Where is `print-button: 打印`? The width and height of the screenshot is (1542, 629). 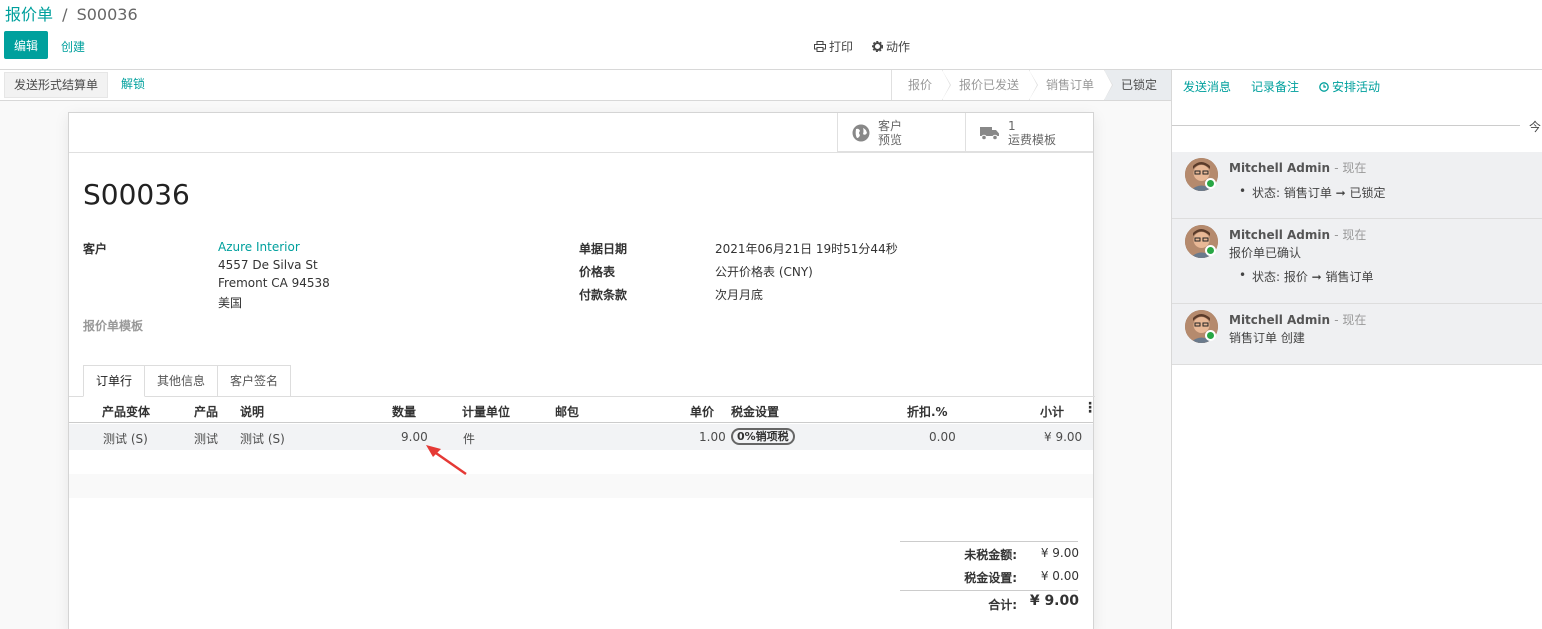 print-button: 打印 is located at coordinates (833, 46).